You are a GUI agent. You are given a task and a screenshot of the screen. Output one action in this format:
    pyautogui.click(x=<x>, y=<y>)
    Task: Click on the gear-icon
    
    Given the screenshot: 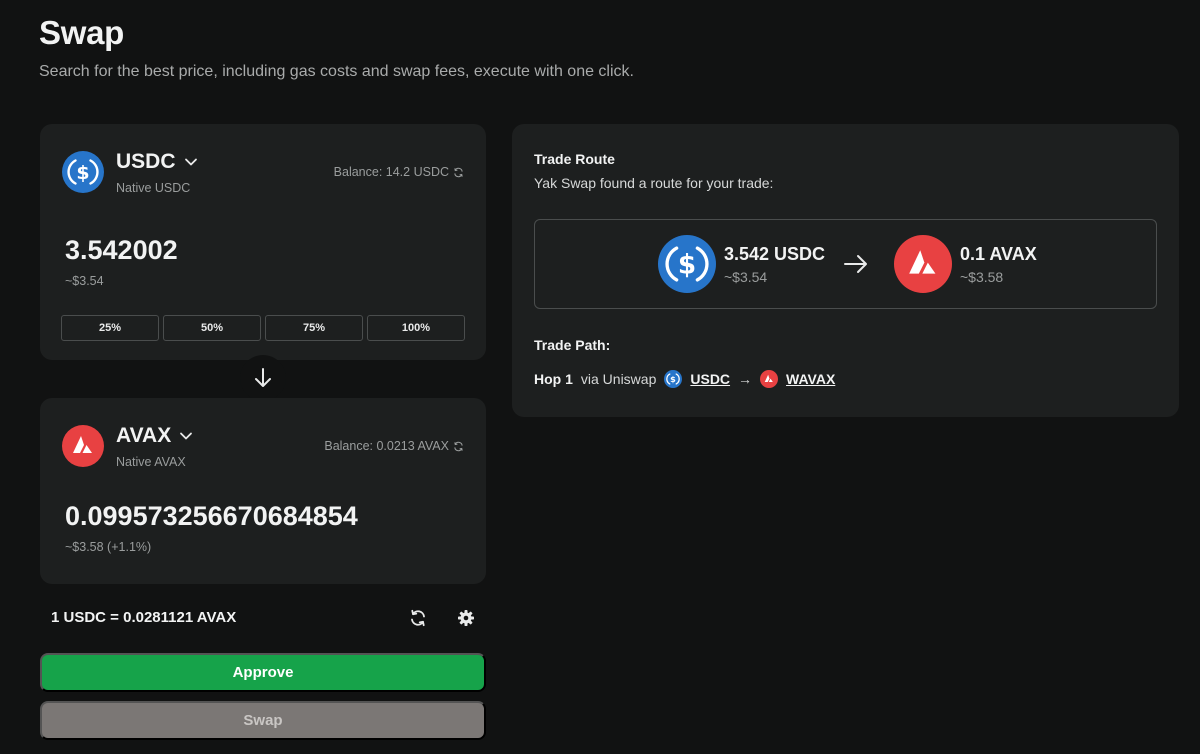 What is the action you would take?
    pyautogui.click(x=466, y=618)
    